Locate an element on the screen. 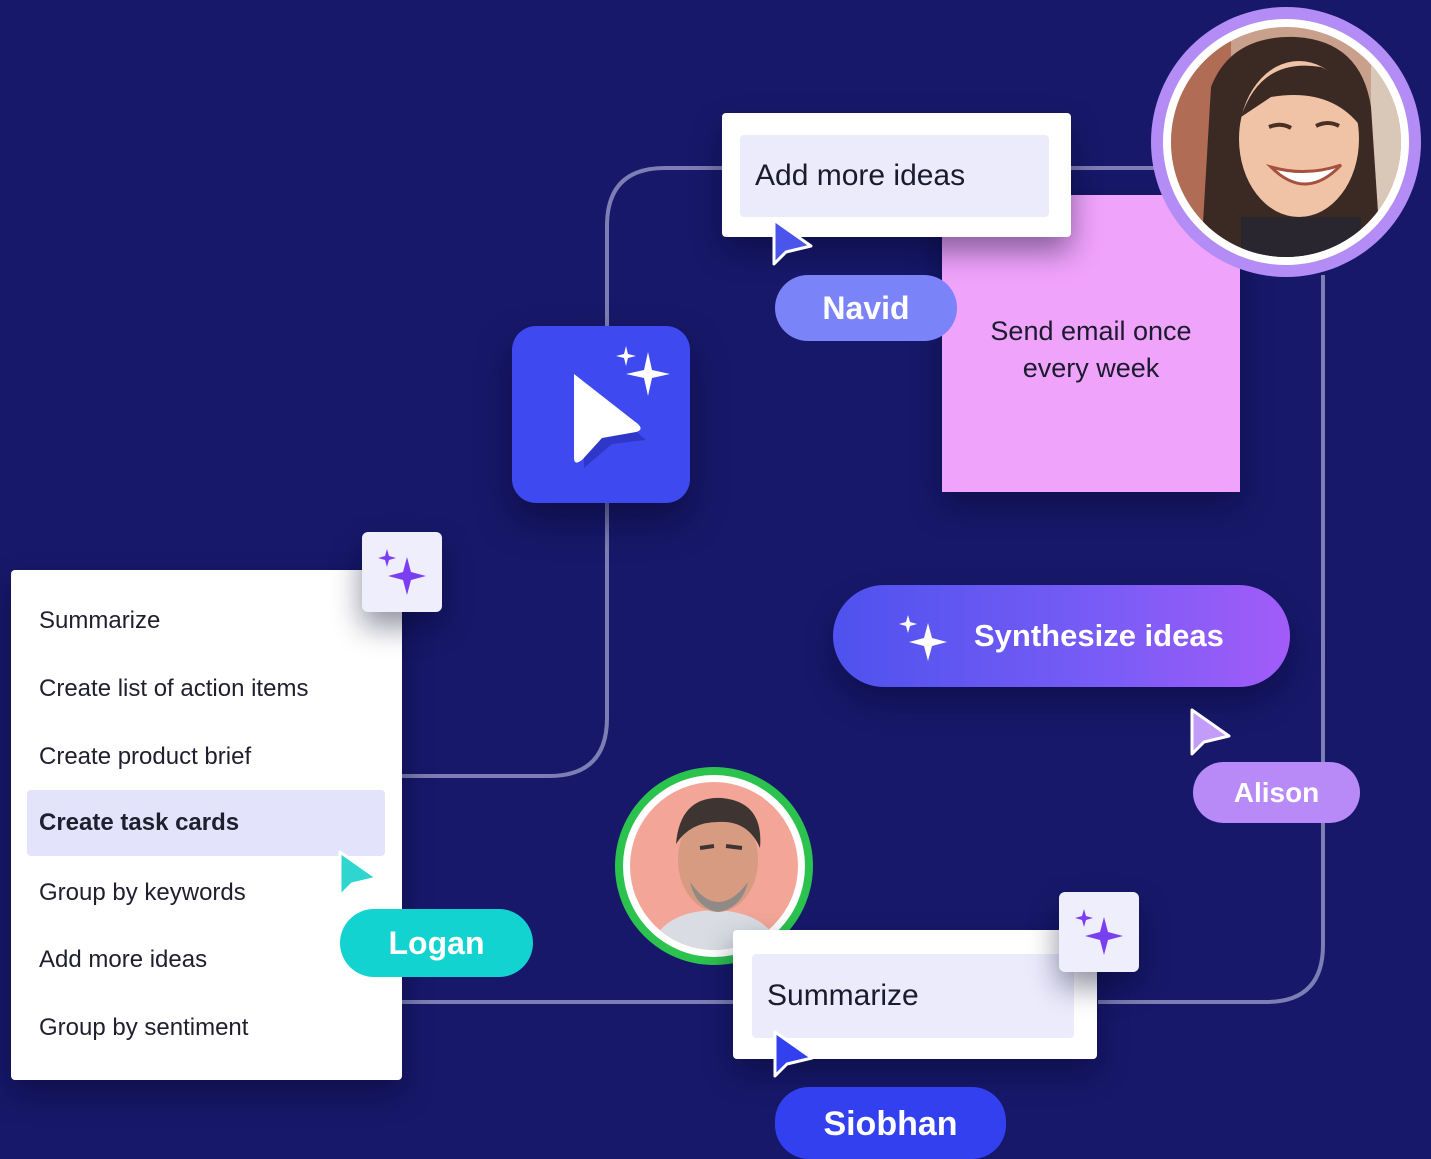  synthesize-ideas-label: Synthesize ideas is located at coordinates (1099, 635).